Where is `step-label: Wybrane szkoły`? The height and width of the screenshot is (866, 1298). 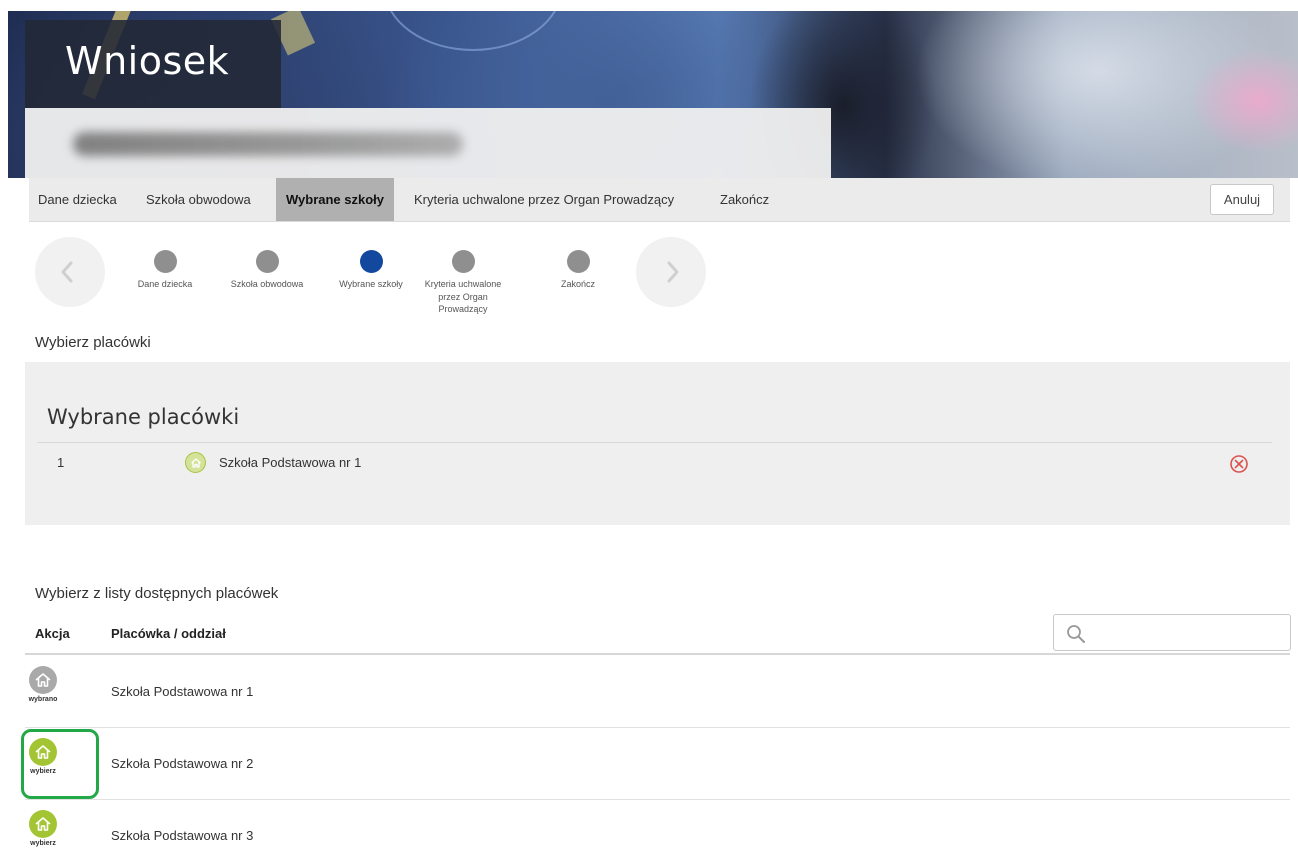 step-label: Wybrane szkoły is located at coordinates (371, 284).